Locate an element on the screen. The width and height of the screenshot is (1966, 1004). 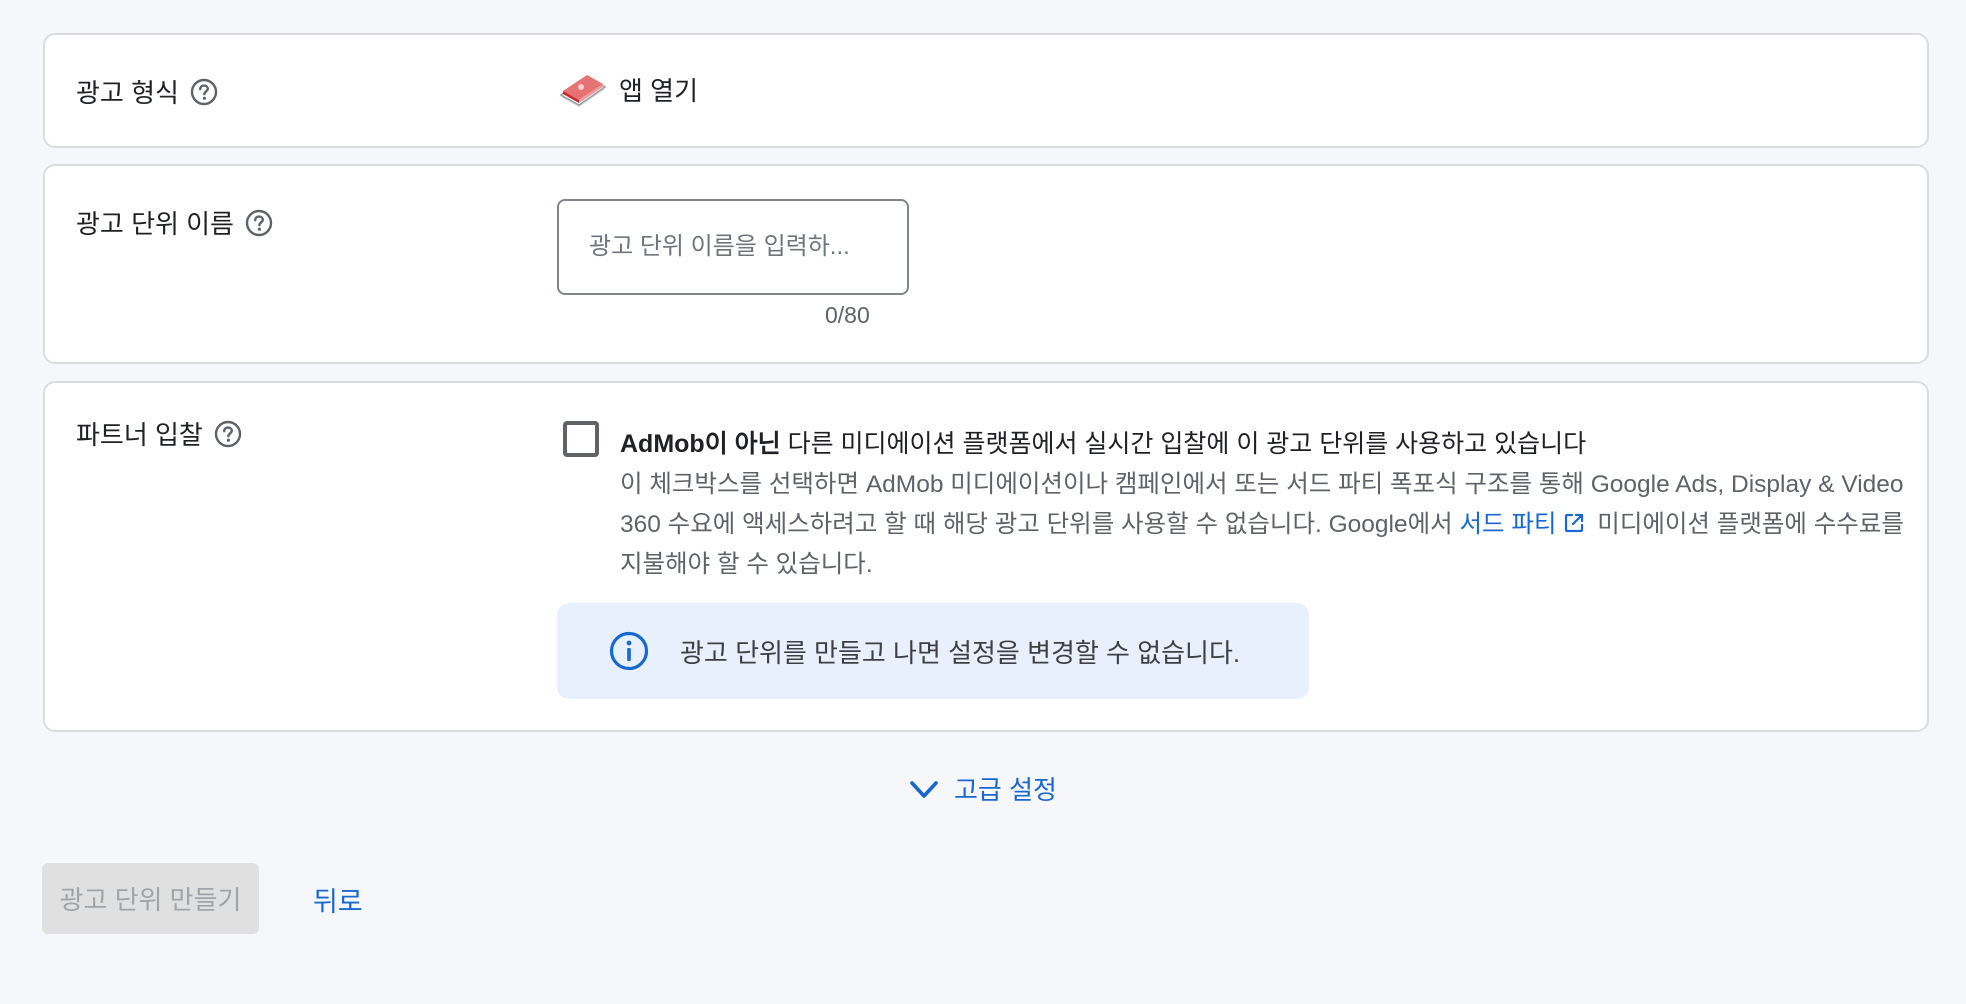
ad-unit-name-input is located at coordinates (733, 247).